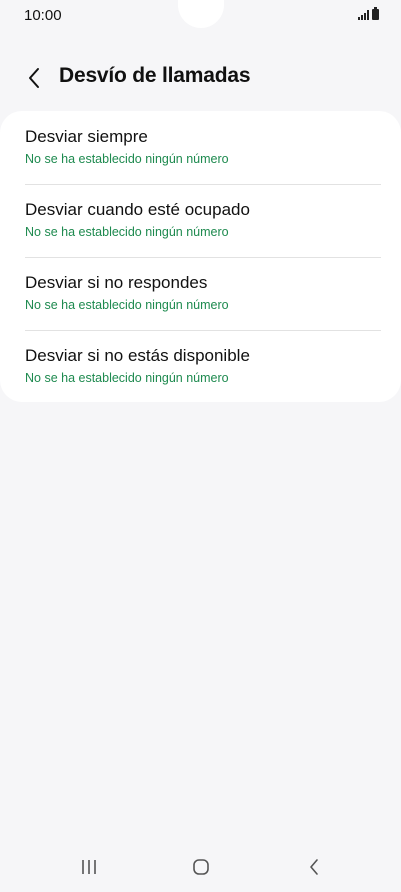 Image resolution: width=401 pixels, height=892 pixels. What do you see at coordinates (137, 355) in the screenshot?
I see `list-item-title: Desviar si no estás disponible` at bounding box center [137, 355].